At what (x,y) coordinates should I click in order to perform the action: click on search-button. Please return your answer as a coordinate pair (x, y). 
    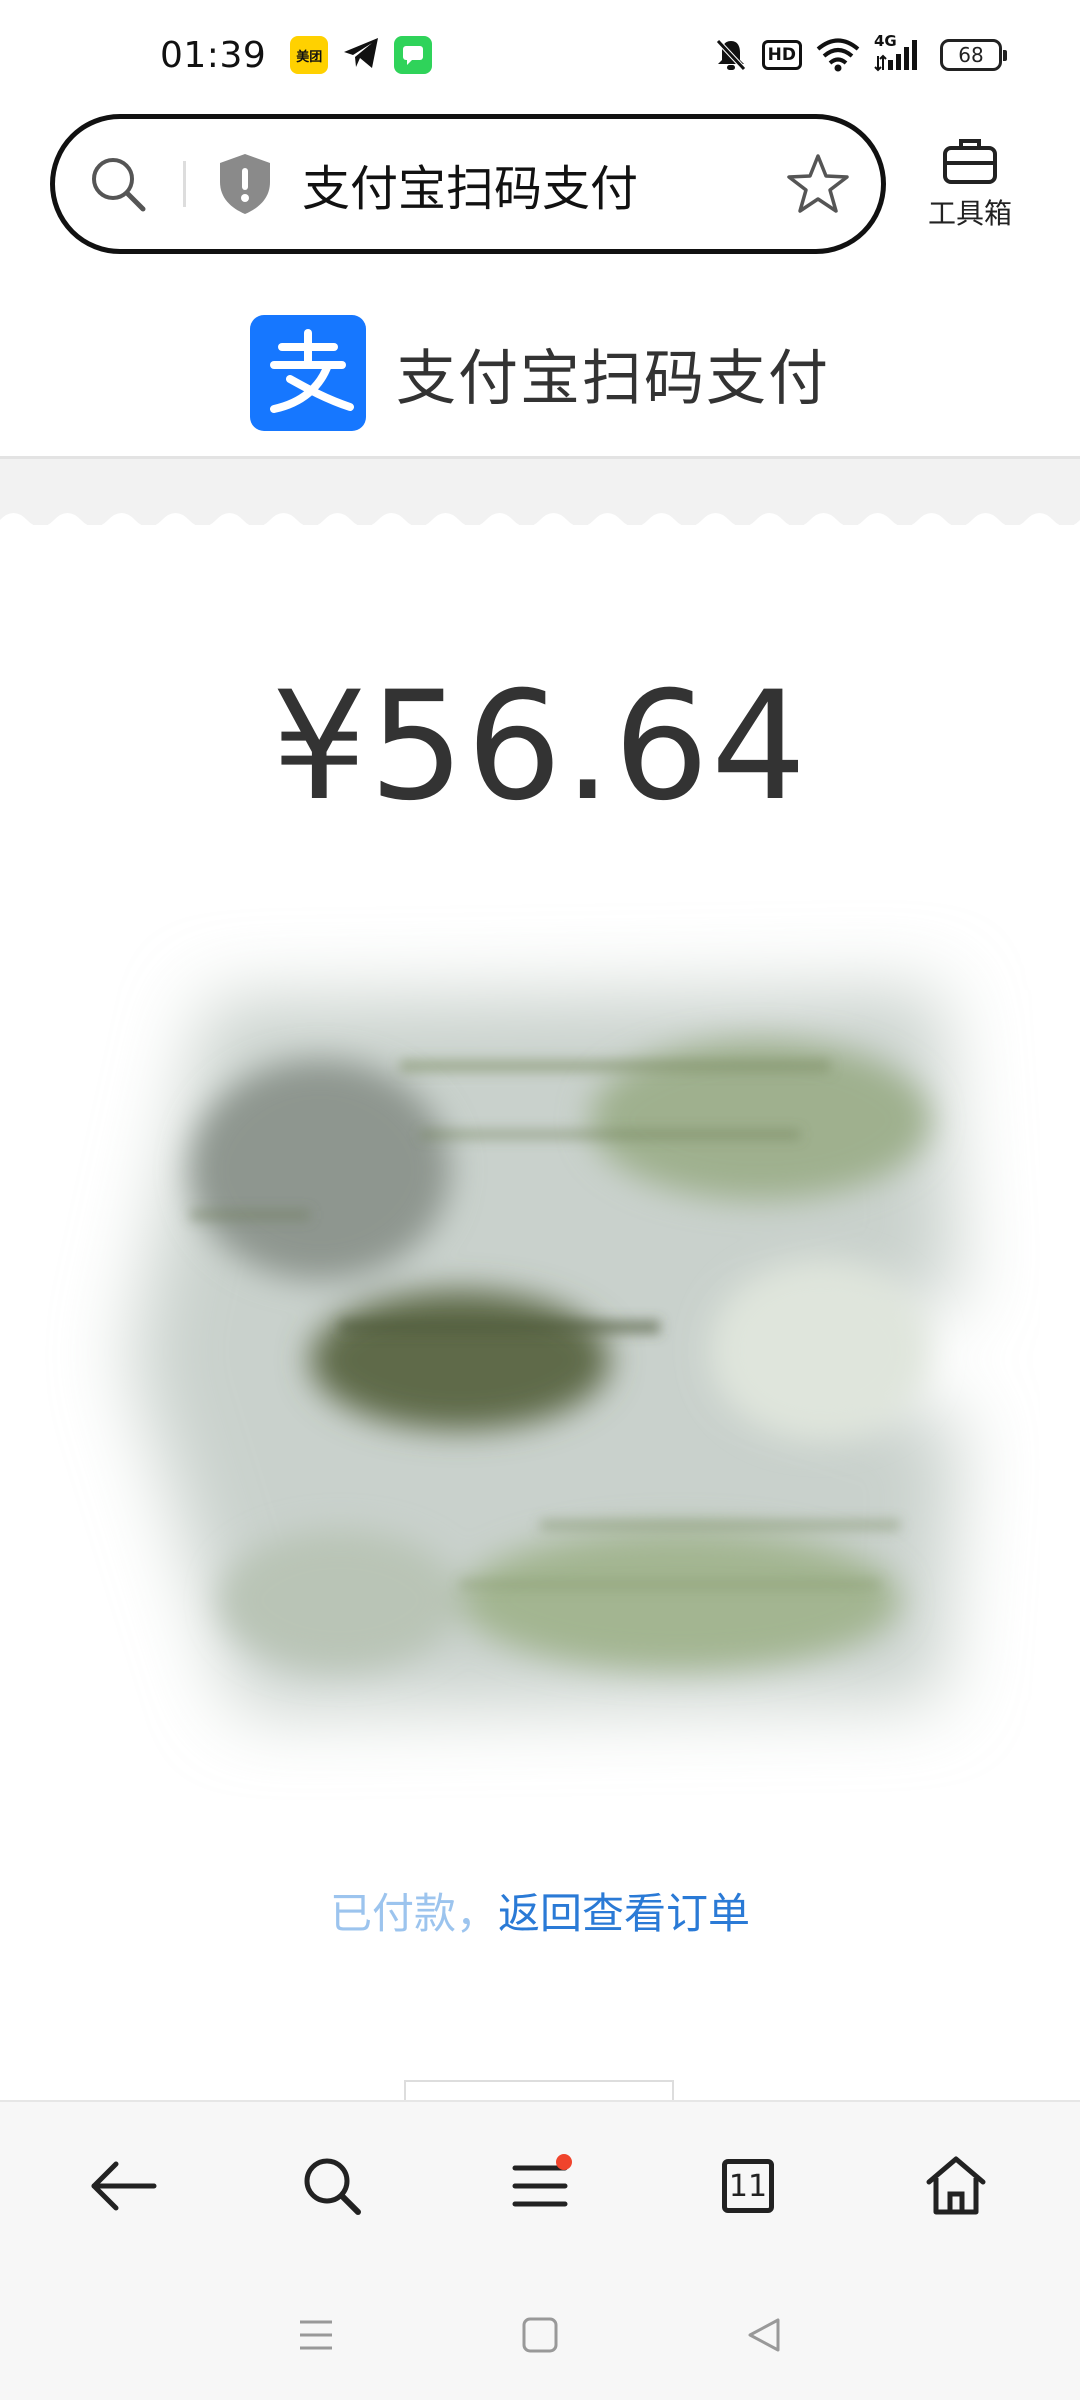
    Looking at the image, I should click on (332, 2186).